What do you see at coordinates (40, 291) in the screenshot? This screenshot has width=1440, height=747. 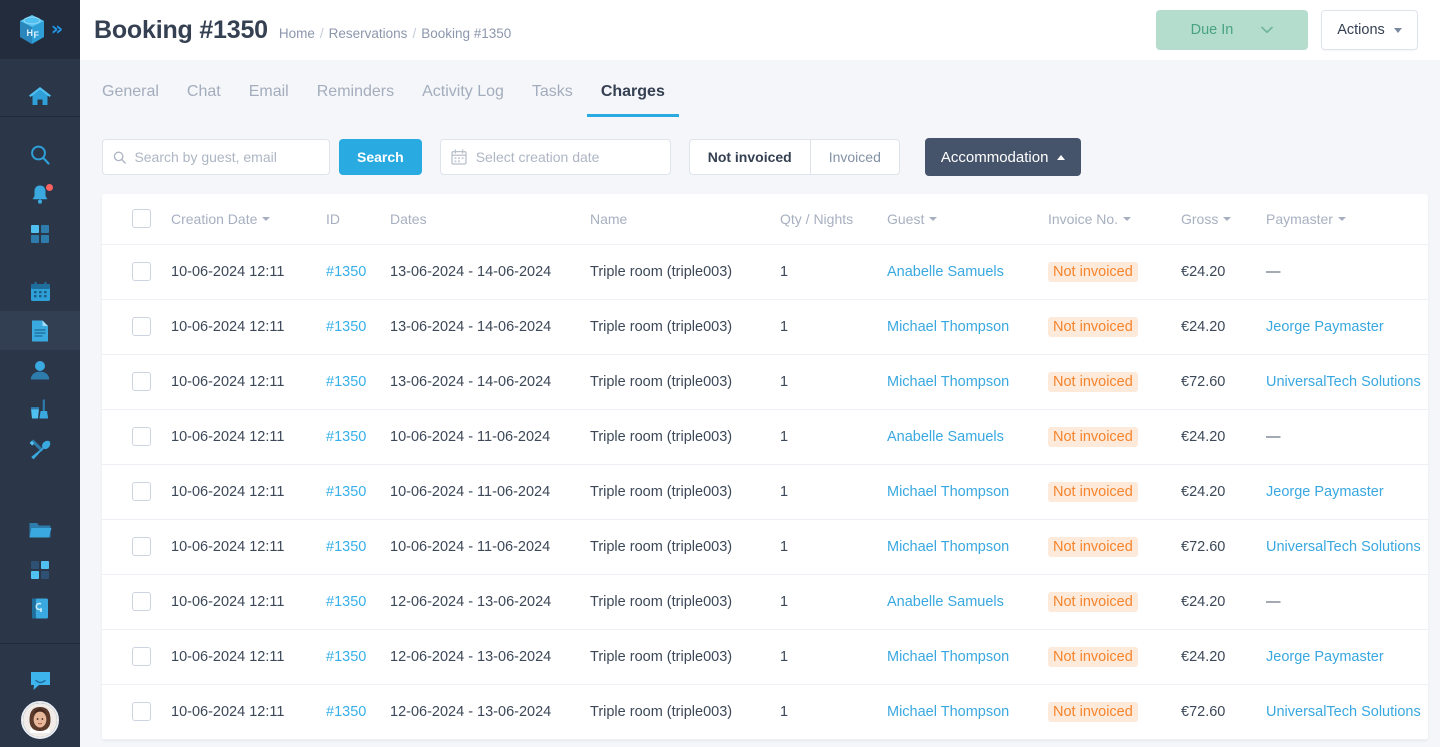 I see `sidebar-item-calendar` at bounding box center [40, 291].